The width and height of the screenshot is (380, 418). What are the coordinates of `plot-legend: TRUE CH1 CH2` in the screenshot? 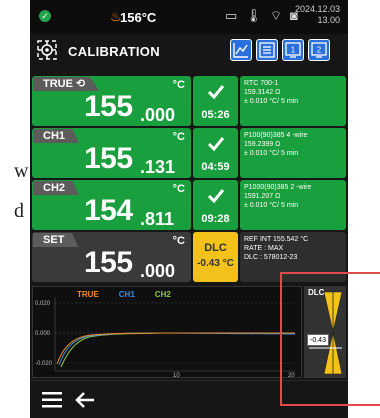 It's located at (124, 294).